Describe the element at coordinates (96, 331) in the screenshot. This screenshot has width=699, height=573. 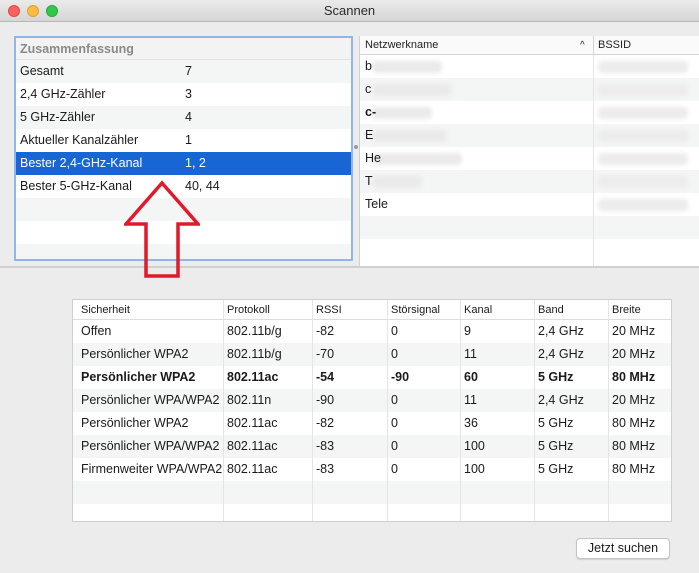
I see `table-cell: Offen` at that location.